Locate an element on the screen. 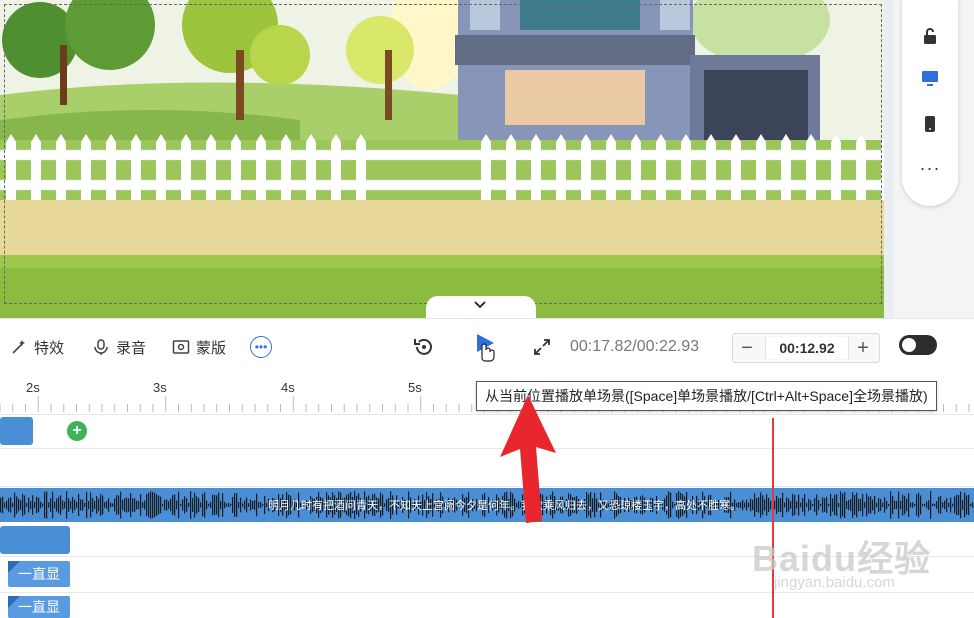  desktop-icon is located at coordinates (930, 78).